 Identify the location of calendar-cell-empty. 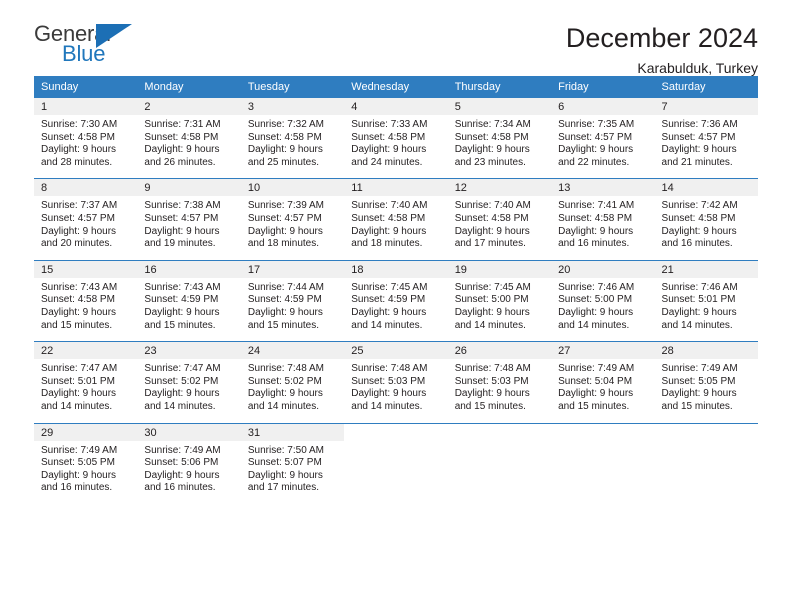
(499, 463).